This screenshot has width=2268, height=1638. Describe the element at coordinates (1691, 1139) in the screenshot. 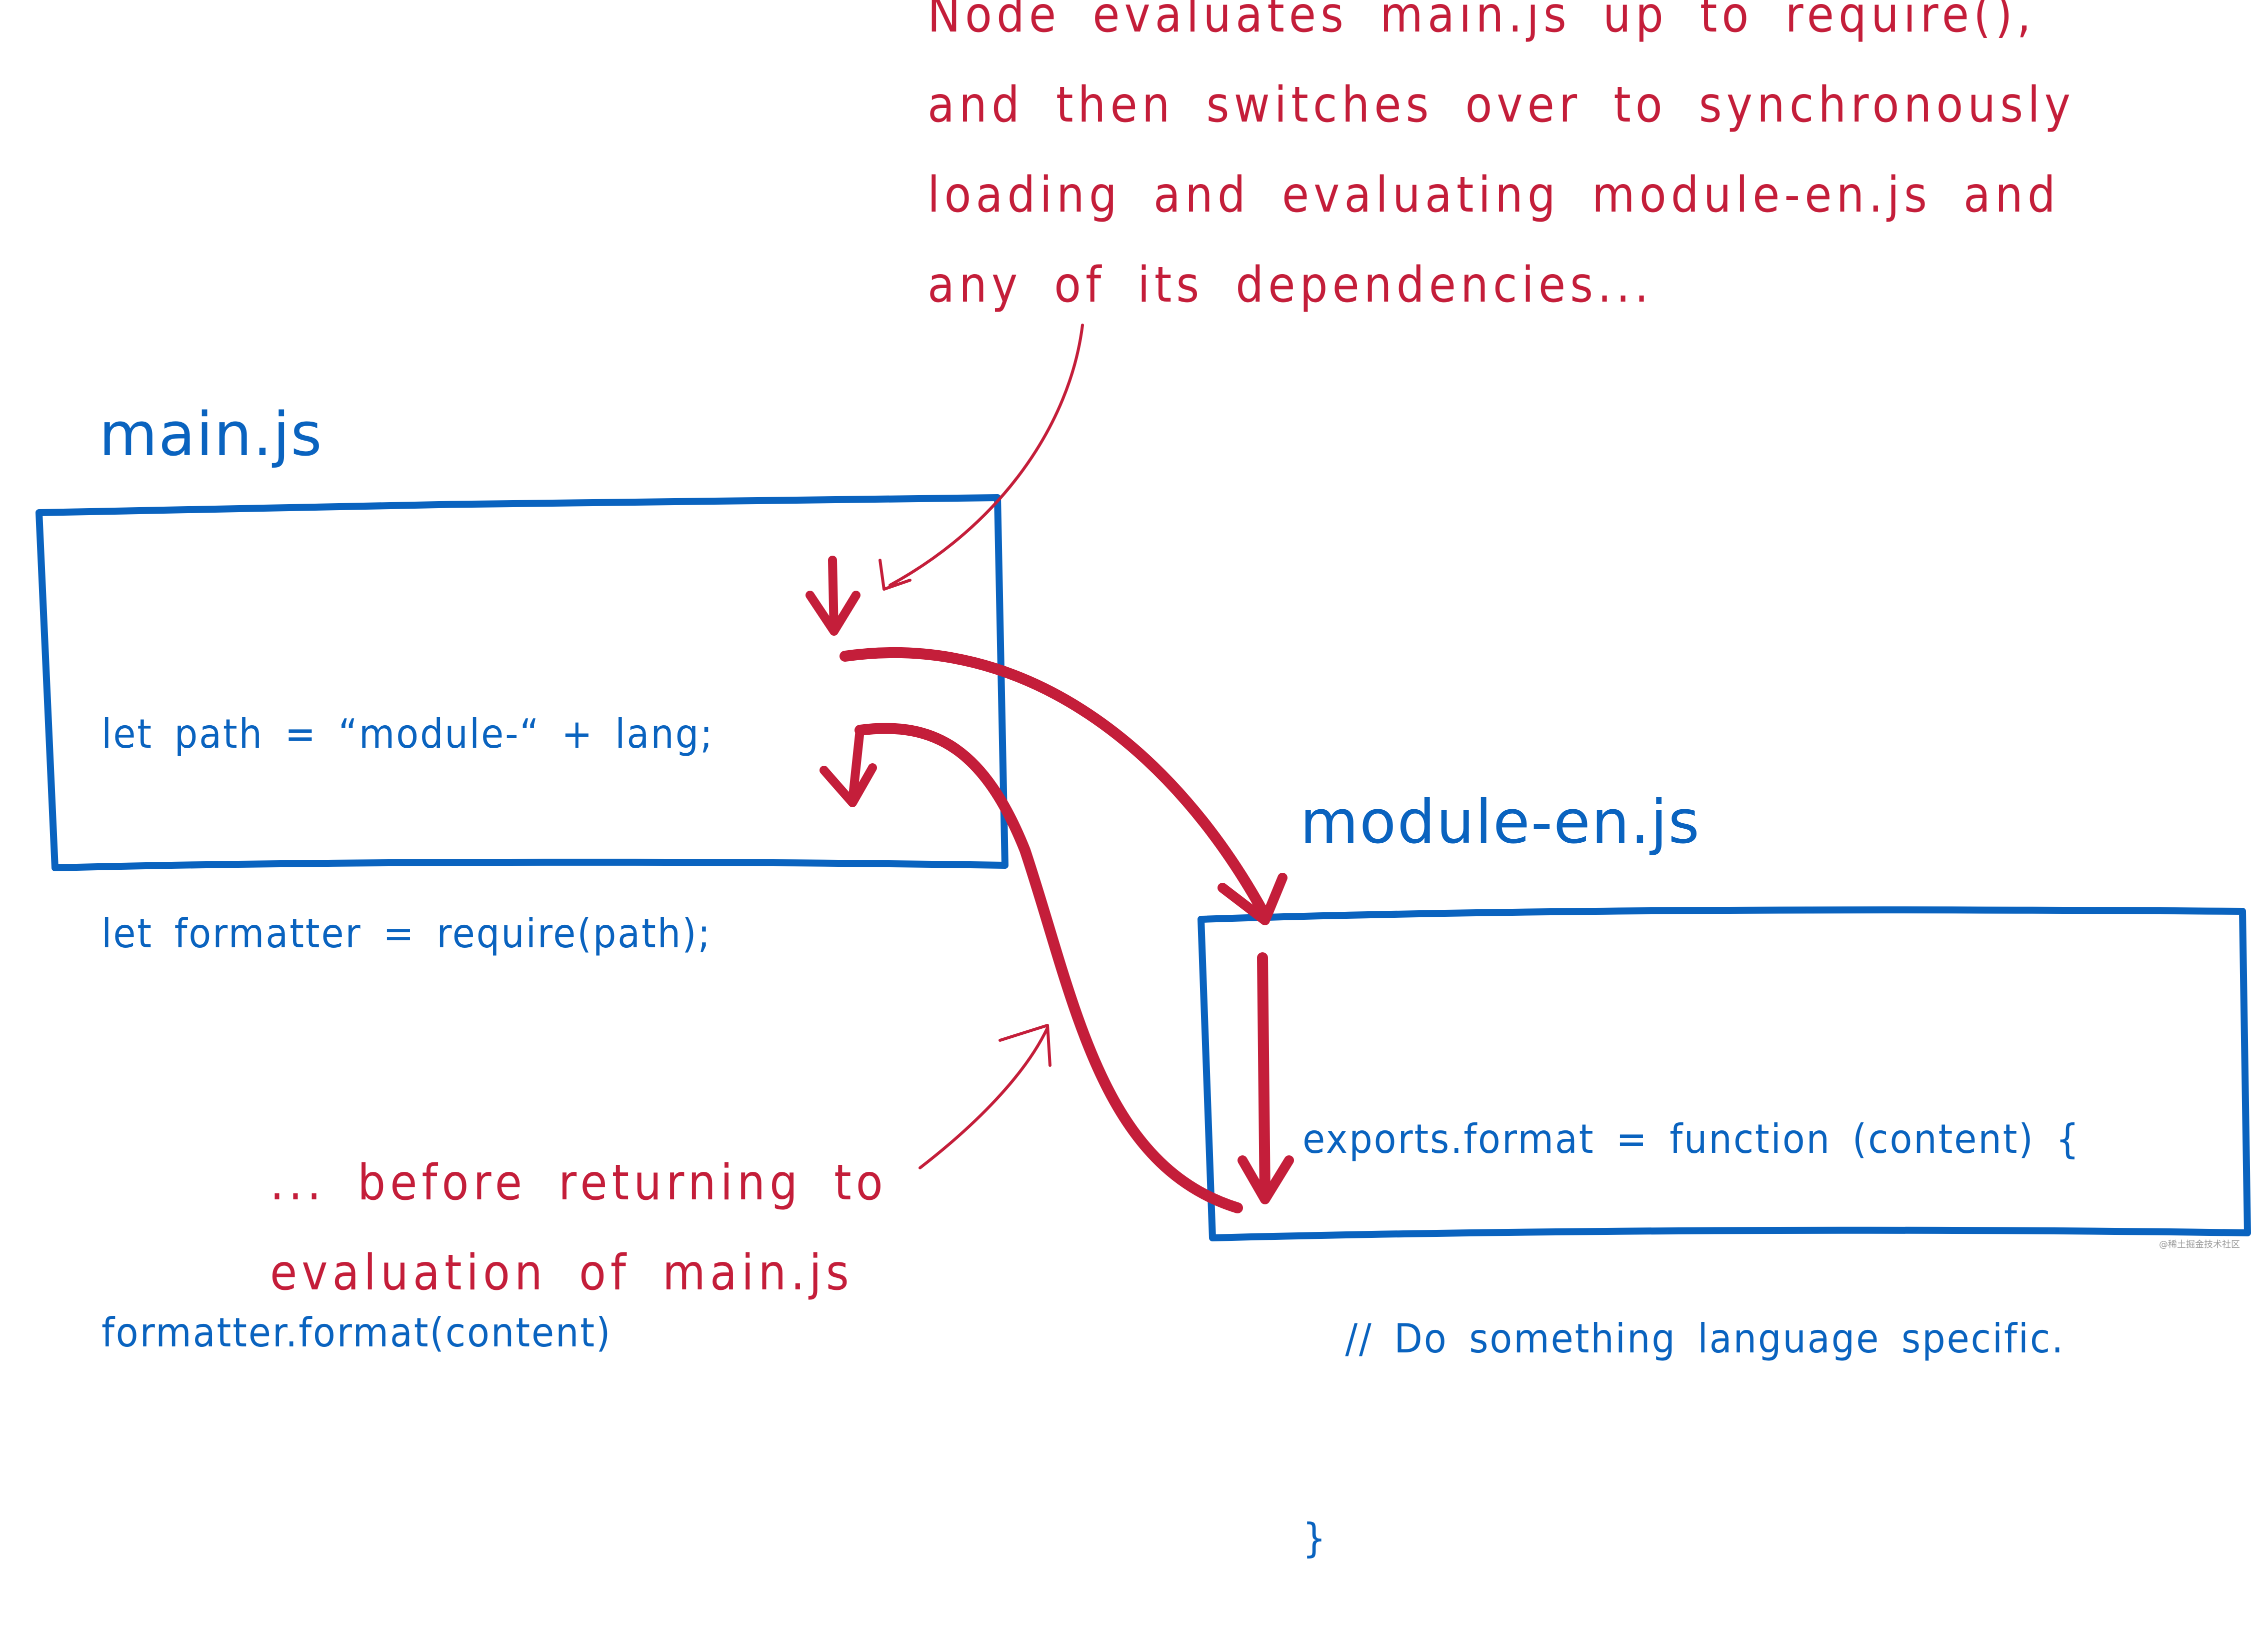

I see `code-line: exports.format = function (content) {` at that location.